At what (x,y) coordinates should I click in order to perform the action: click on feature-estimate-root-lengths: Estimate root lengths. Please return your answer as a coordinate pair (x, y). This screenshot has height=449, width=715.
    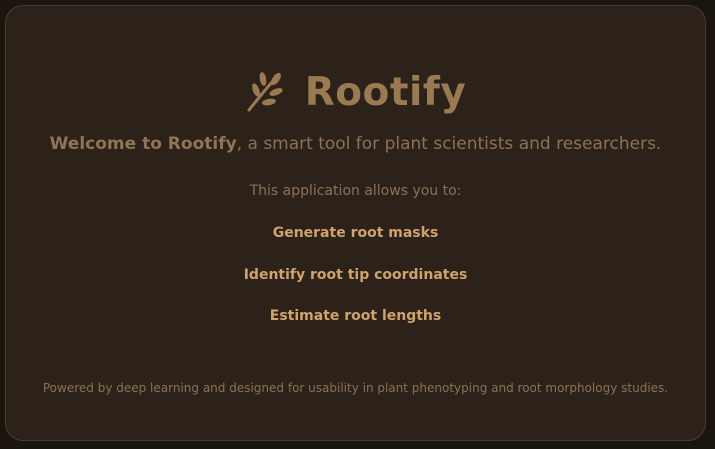
    Looking at the image, I should click on (355, 316).